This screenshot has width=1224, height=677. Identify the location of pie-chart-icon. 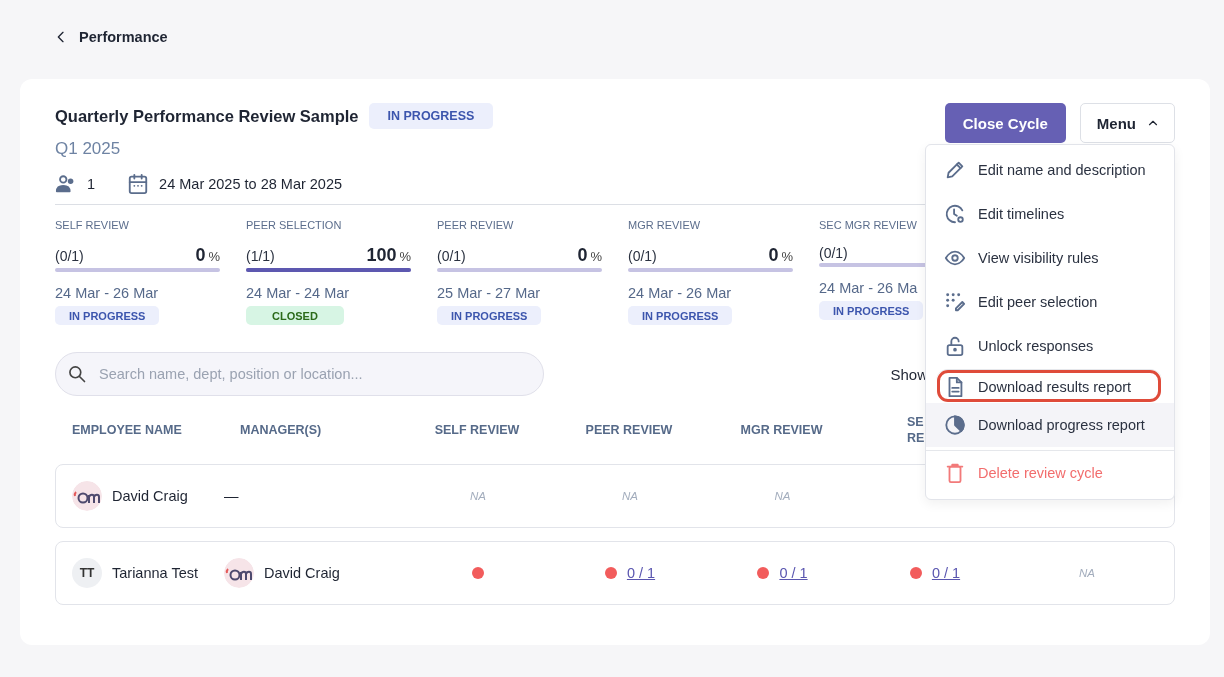
(955, 425).